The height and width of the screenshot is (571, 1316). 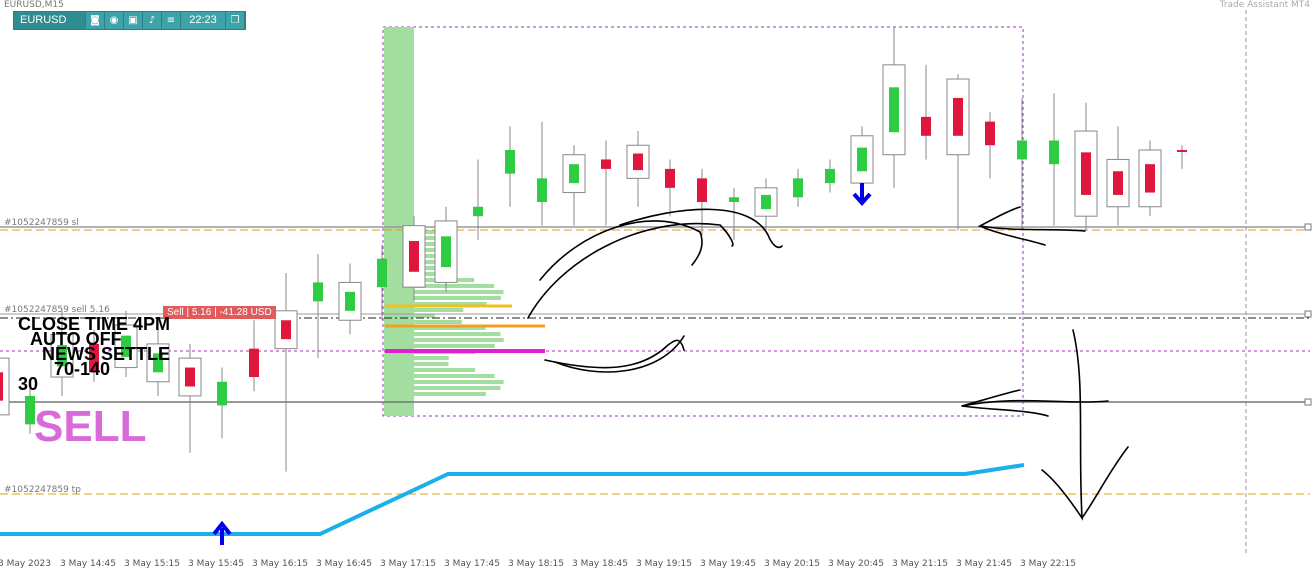 What do you see at coordinates (41, 223) in the screenshot?
I see `sl-label: #1052247859 sl` at bounding box center [41, 223].